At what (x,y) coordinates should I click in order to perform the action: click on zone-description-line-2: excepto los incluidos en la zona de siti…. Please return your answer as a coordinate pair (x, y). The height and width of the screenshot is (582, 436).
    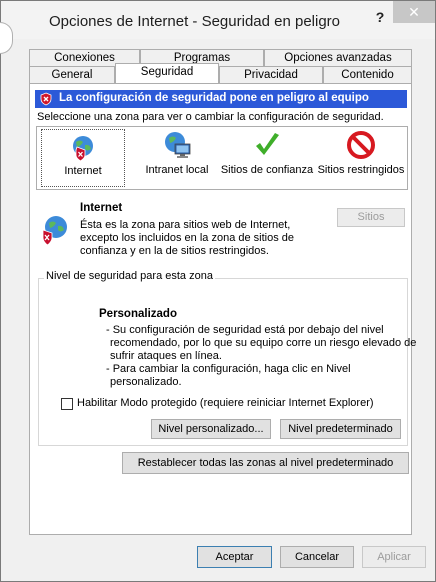
    Looking at the image, I should click on (187, 238).